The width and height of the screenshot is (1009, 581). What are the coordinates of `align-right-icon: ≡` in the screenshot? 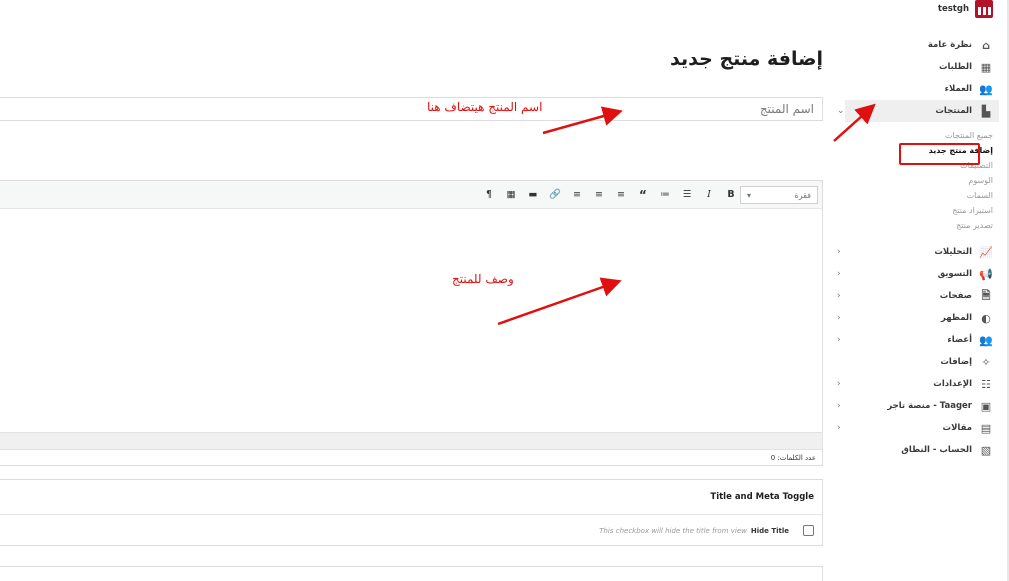 It's located at (577, 195).